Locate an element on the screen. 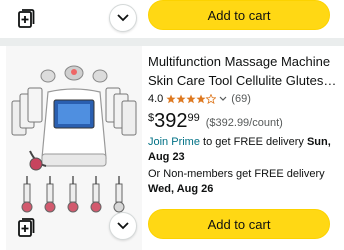 This screenshot has height=250, width=344. star-rating is located at coordinates (191, 99).